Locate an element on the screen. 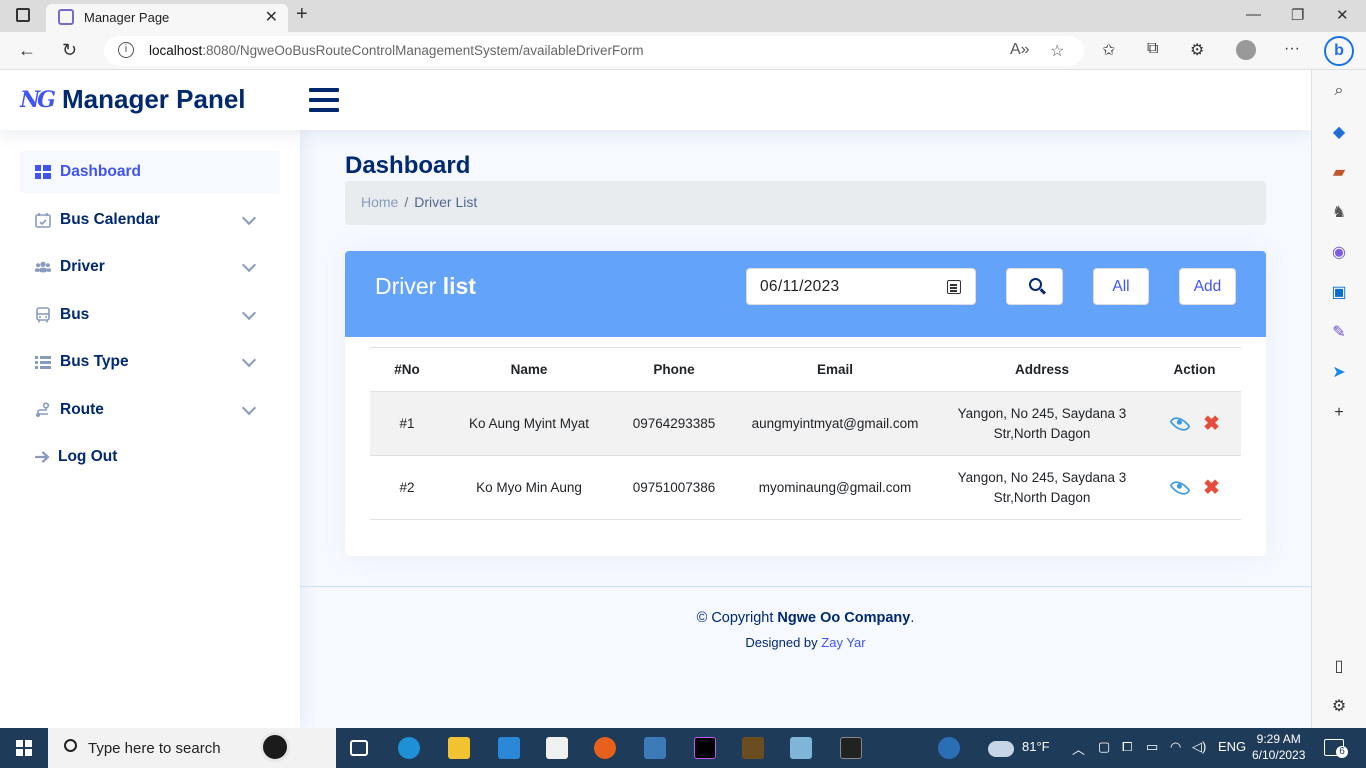 The width and height of the screenshot is (1366, 768). designer-icon: ✎ is located at coordinates (1339, 332).